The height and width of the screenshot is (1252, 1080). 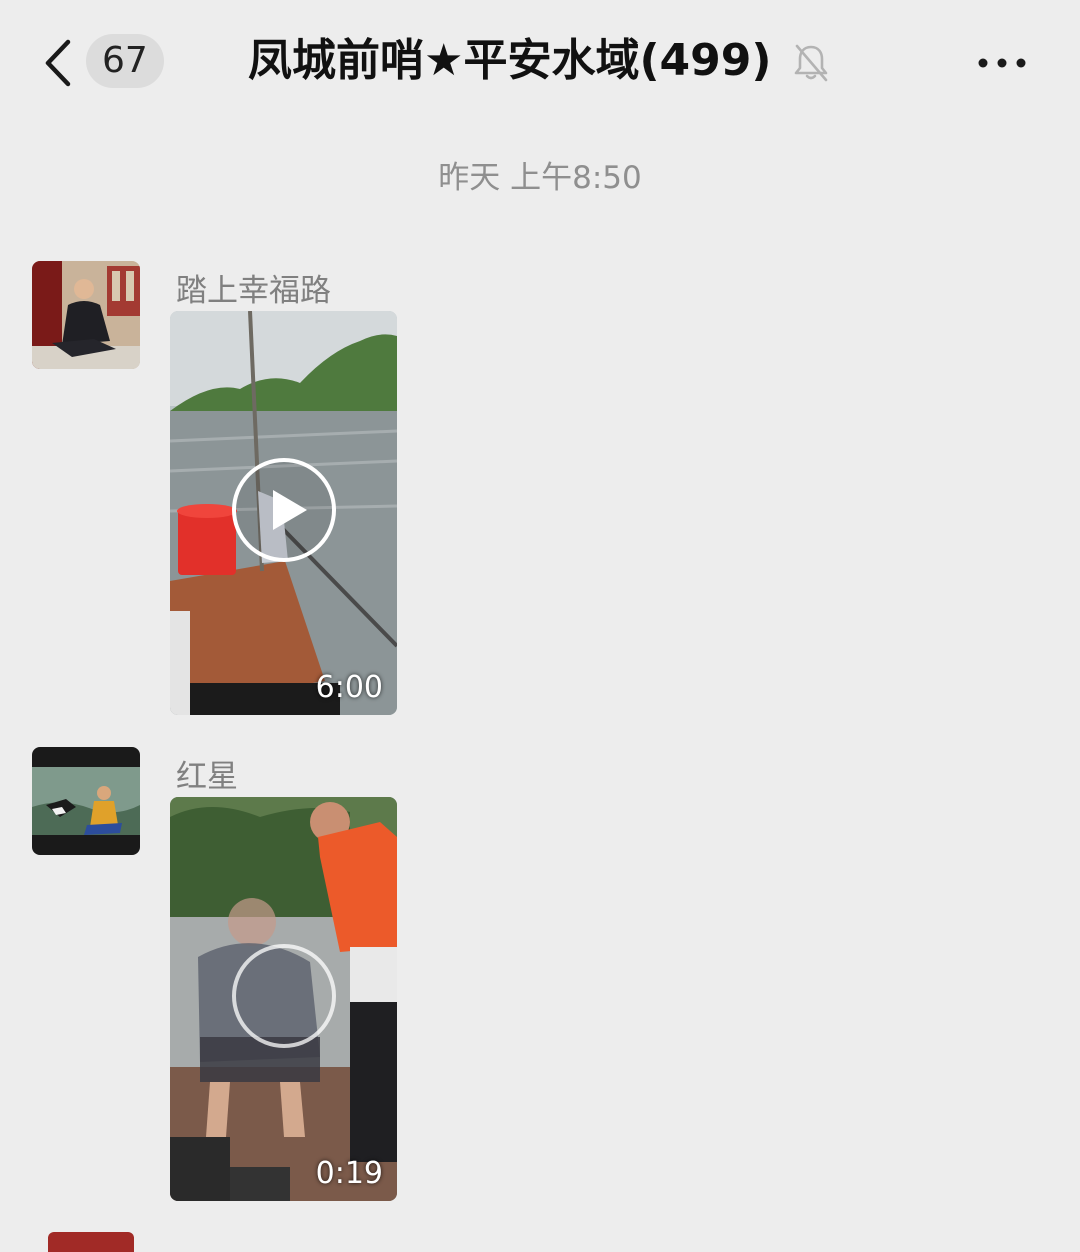 What do you see at coordinates (349, 1173) in the screenshot?
I see `video-duration: 0:19` at bounding box center [349, 1173].